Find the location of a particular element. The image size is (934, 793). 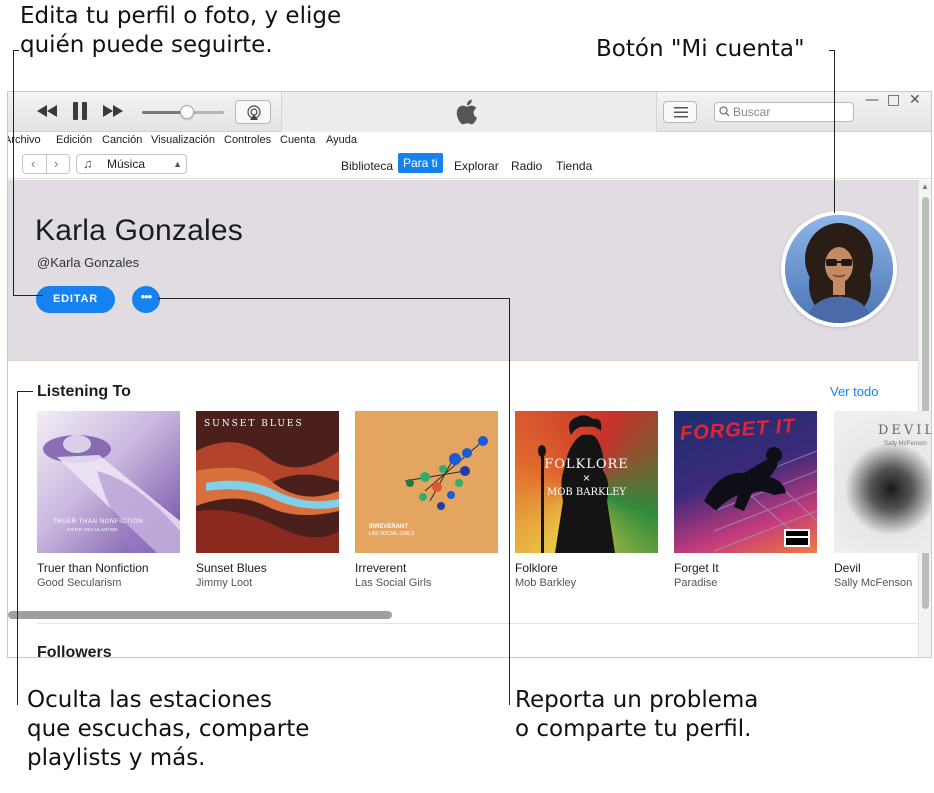

listening-to-title: Listening To is located at coordinates (84, 391).